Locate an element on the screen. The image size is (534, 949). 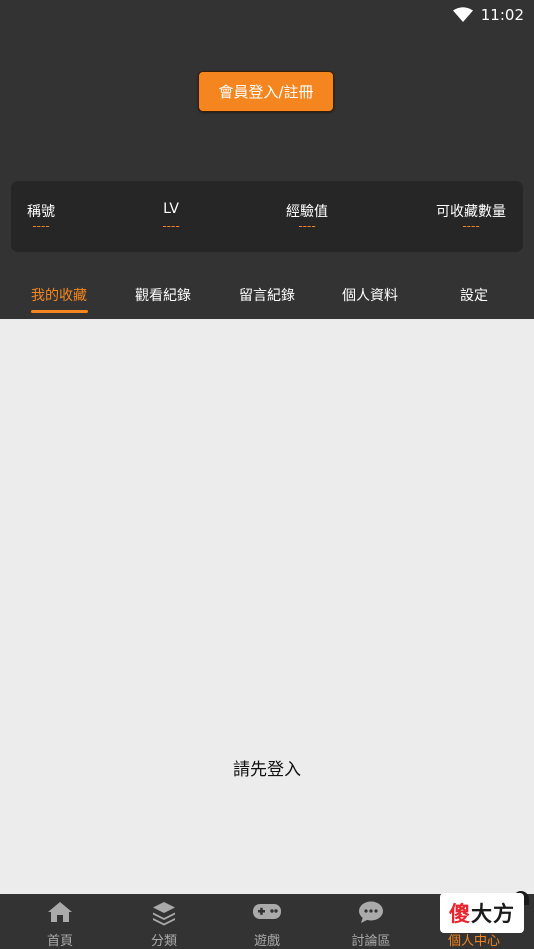
nav-item-categories: 分類 is located at coordinates (164, 921).